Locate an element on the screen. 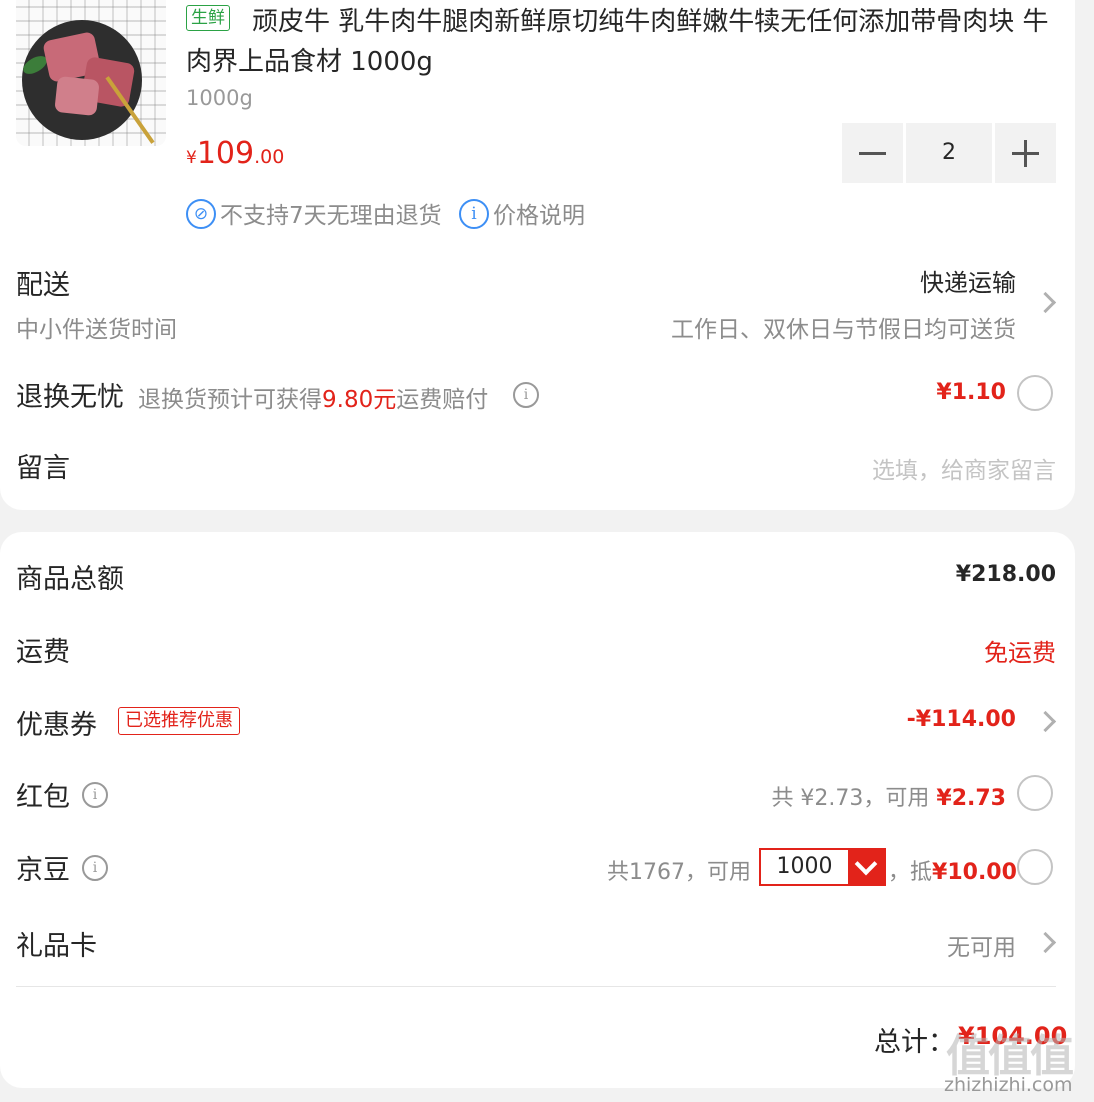 The height and width of the screenshot is (1102, 1094). coupon-label: 优惠券 is located at coordinates (56, 725).